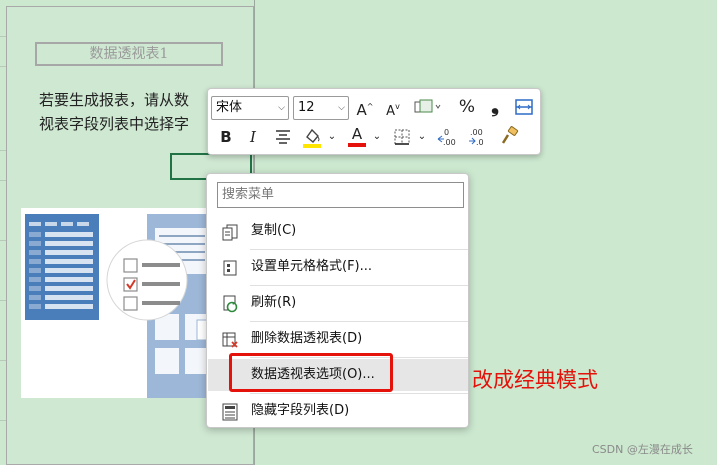  Describe the element at coordinates (321, 108) in the screenshot. I see `font-size-select: 12 ⌵` at that location.